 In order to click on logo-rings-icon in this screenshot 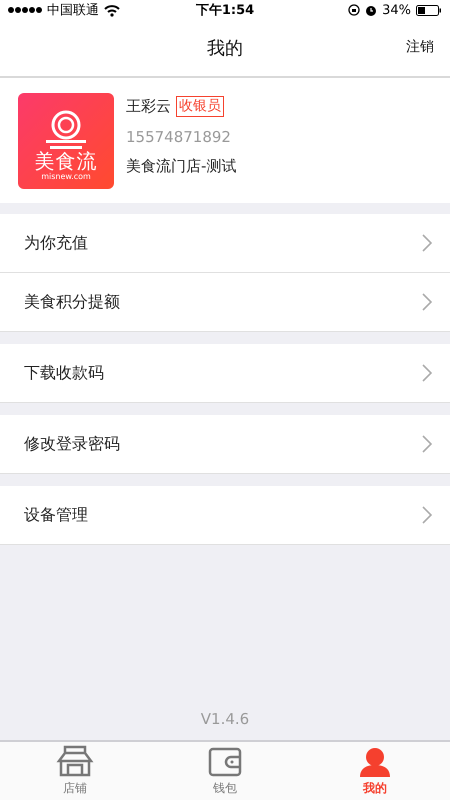, I will do `click(66, 130)`.